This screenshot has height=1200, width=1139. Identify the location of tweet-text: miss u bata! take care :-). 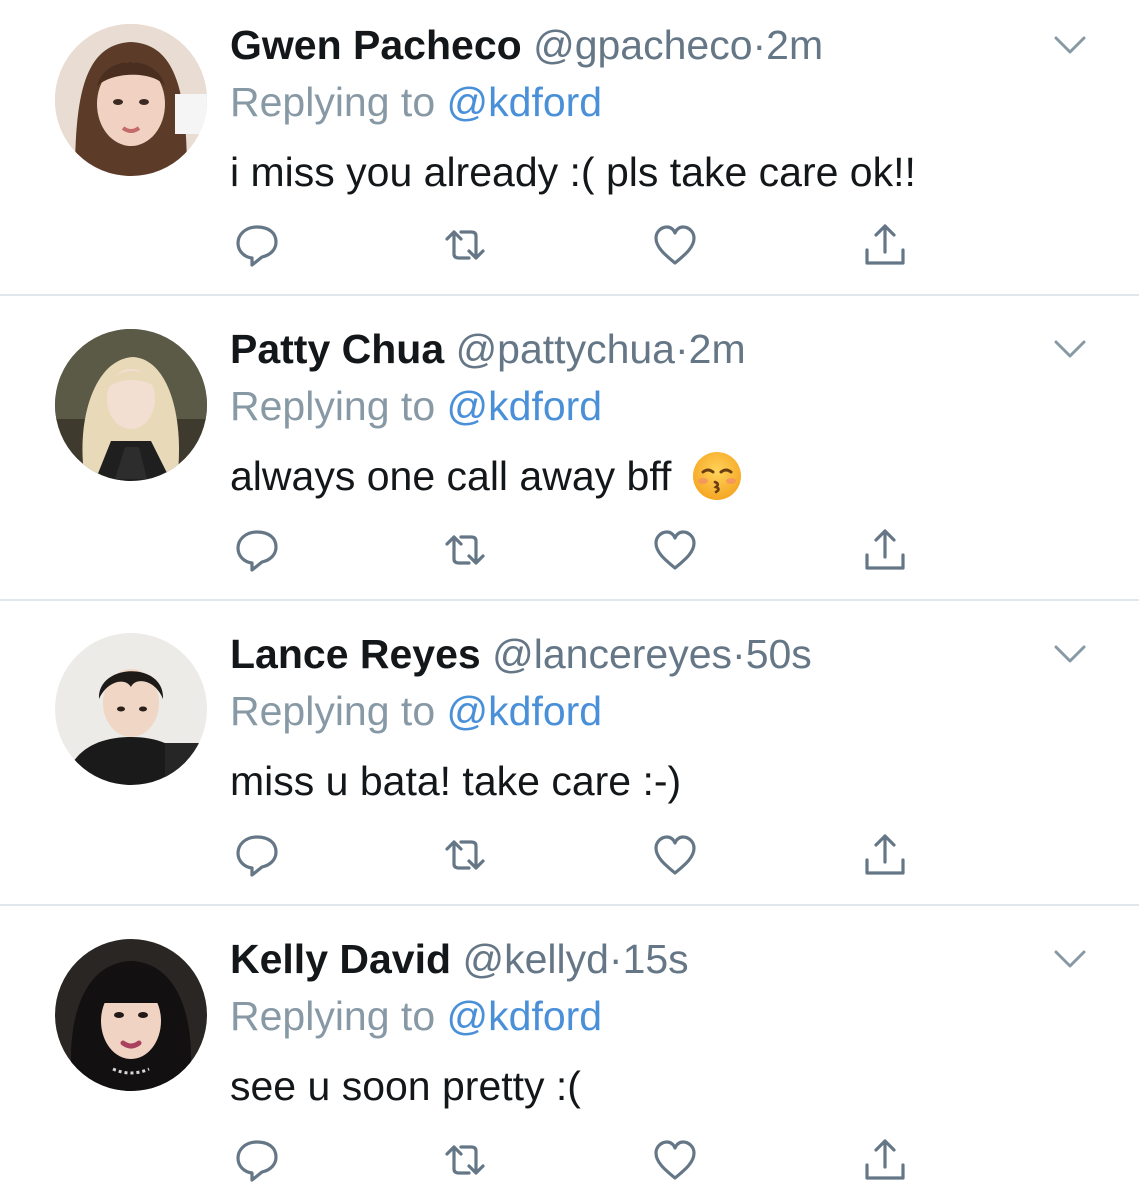
(455, 781).